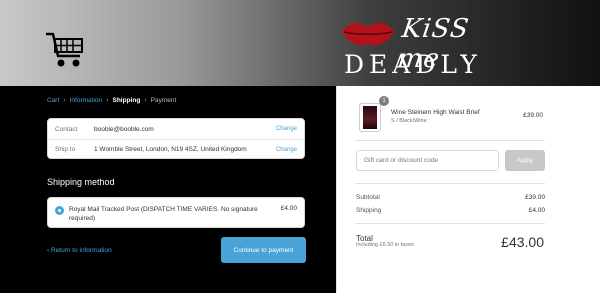 Image resolution: width=600 pixels, height=293 pixels. Describe the element at coordinates (65, 149) in the screenshot. I see `ship-to-label: Ship to` at that location.